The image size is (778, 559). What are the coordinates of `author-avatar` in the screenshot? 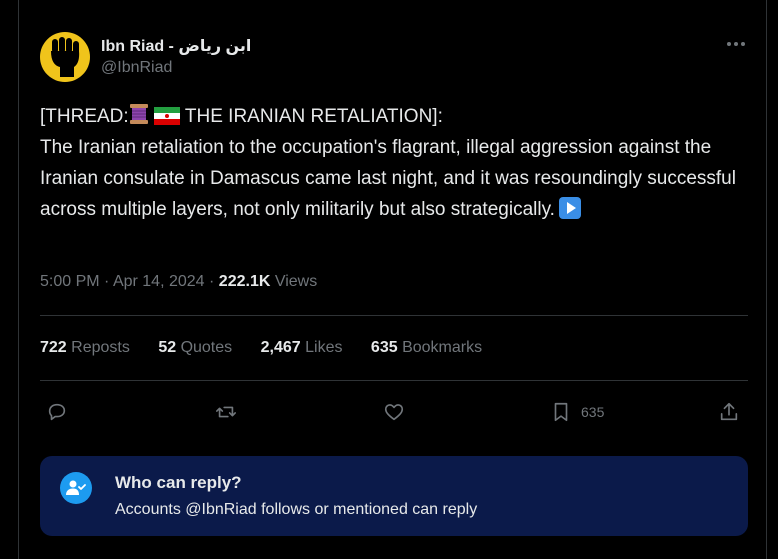 It's located at (65, 57).